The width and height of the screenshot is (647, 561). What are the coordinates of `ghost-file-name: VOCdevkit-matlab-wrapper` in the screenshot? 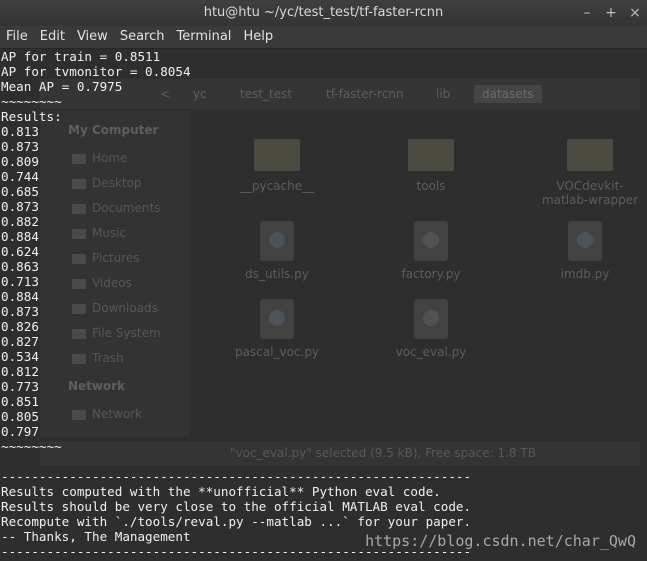 It's located at (590, 193).